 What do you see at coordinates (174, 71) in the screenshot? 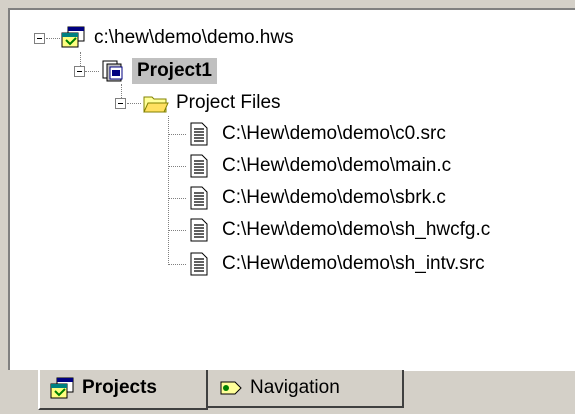
I see `project-label: Project1` at bounding box center [174, 71].